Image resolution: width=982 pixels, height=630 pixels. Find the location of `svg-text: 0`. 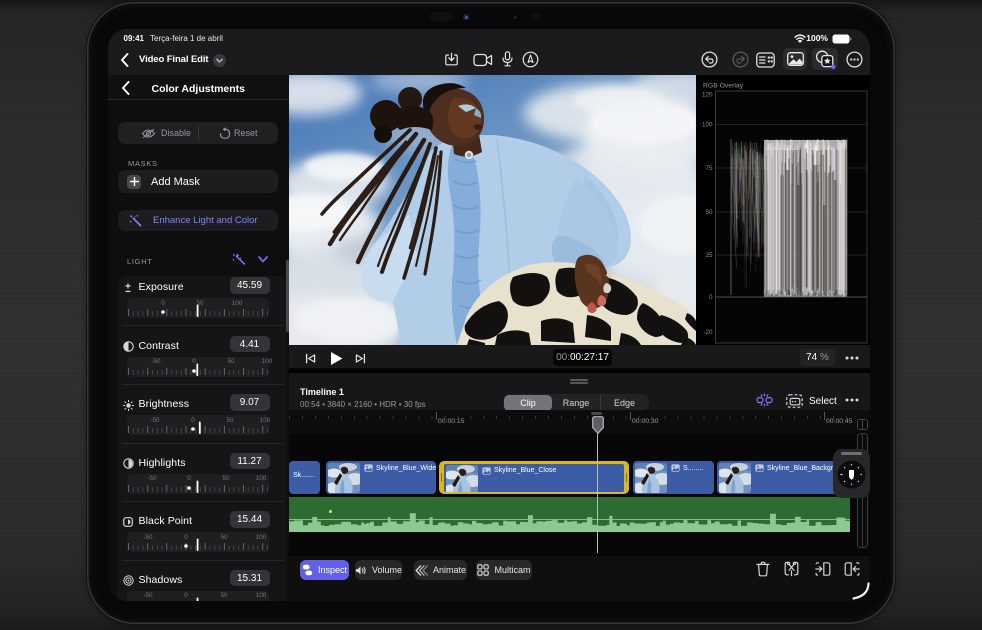

svg-text: 0 is located at coordinates (711, 297).